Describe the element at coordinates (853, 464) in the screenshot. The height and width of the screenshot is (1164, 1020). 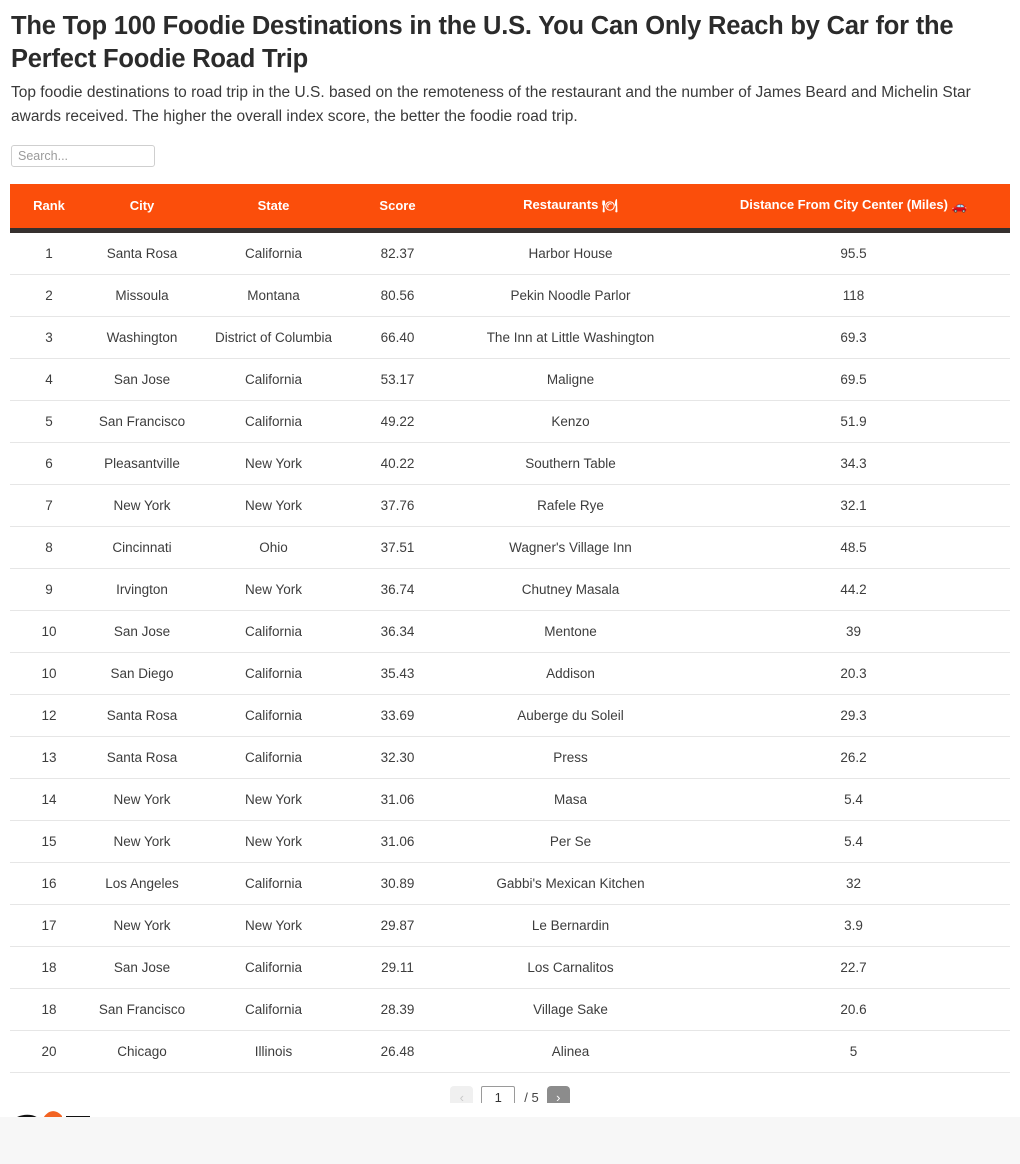
I see `cell-distance: 34.3` at that location.